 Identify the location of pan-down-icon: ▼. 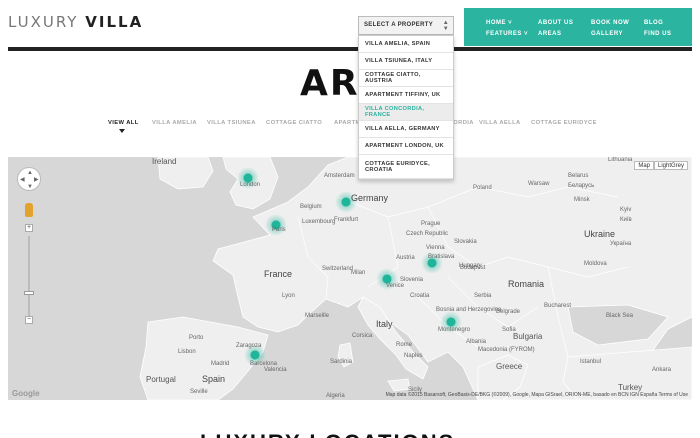
(30, 187).